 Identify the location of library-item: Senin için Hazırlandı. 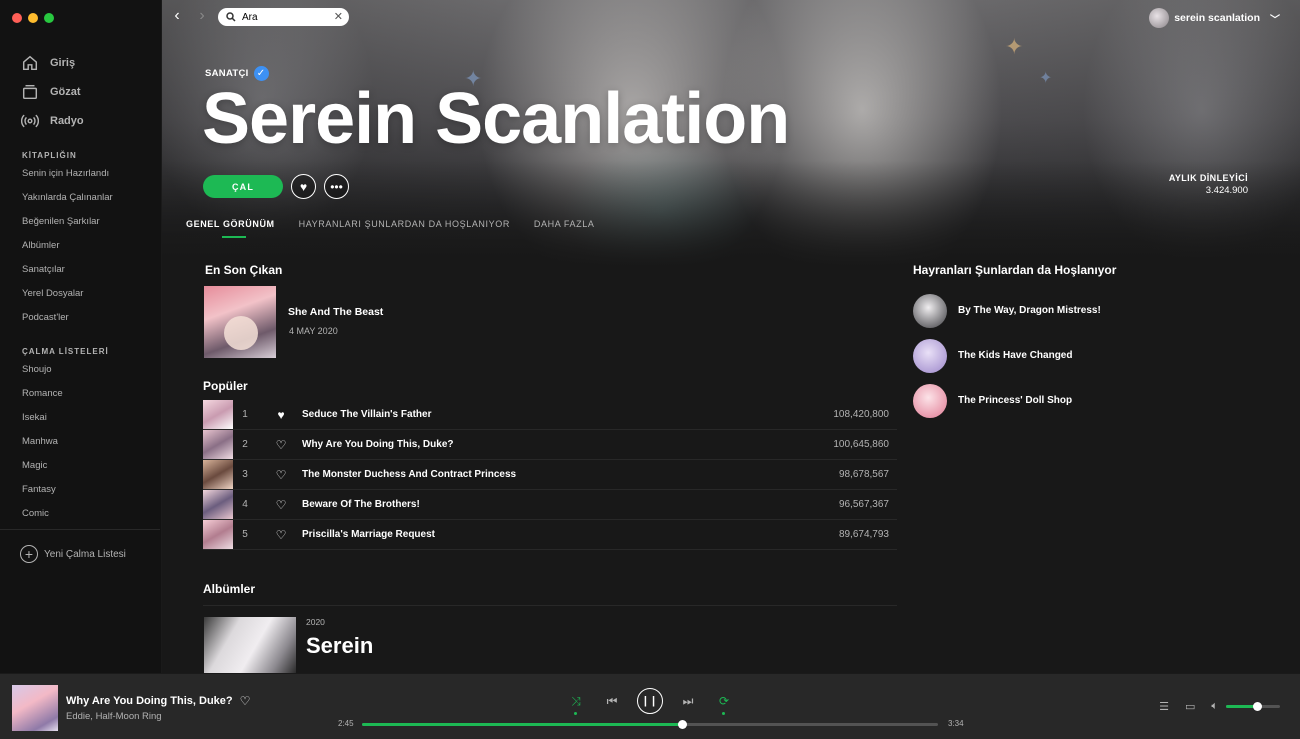
(67, 174).